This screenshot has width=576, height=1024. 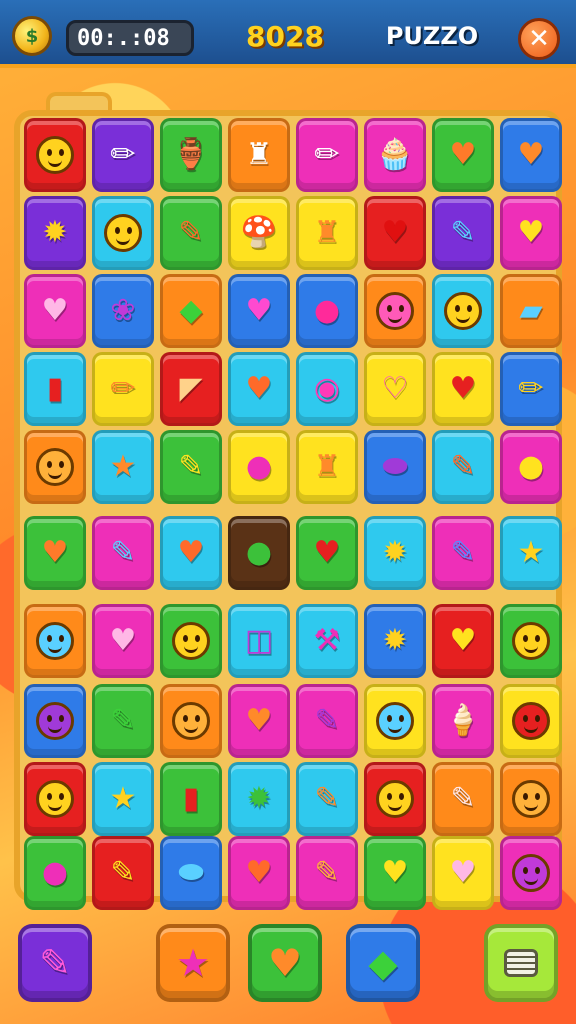 What do you see at coordinates (123, 155) in the screenshot?
I see `tile-r1-c2: ✏` at bounding box center [123, 155].